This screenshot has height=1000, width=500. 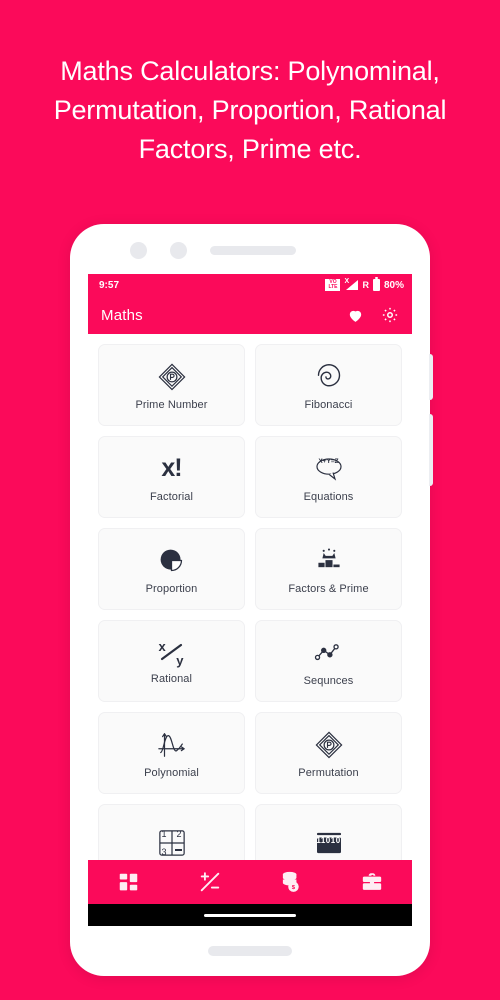 I want to click on card-polynomial: Polynomial, so click(x=171, y=753).